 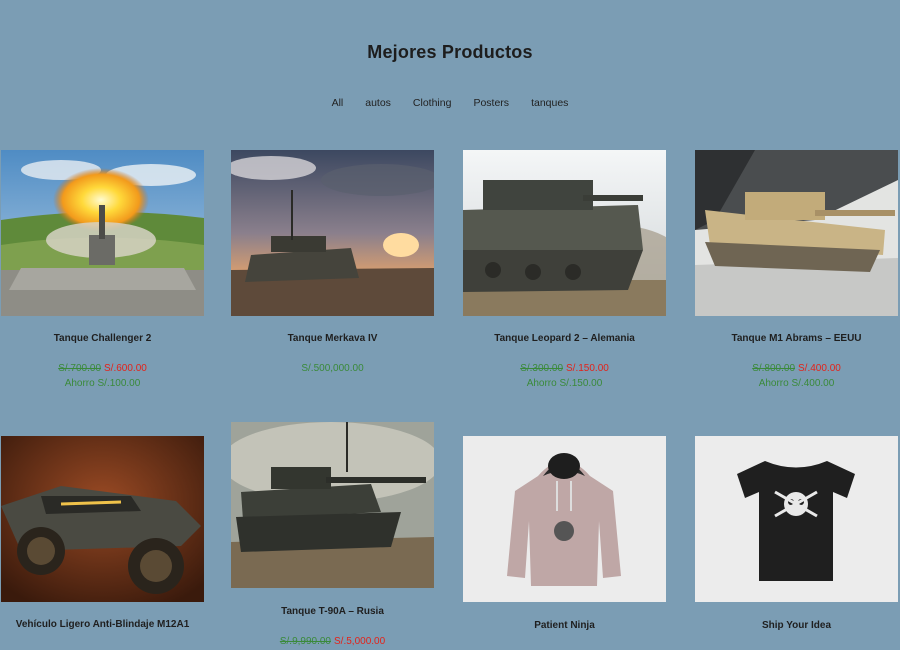 I want to click on regular-price: S/.500,000.00, so click(x=332, y=368).